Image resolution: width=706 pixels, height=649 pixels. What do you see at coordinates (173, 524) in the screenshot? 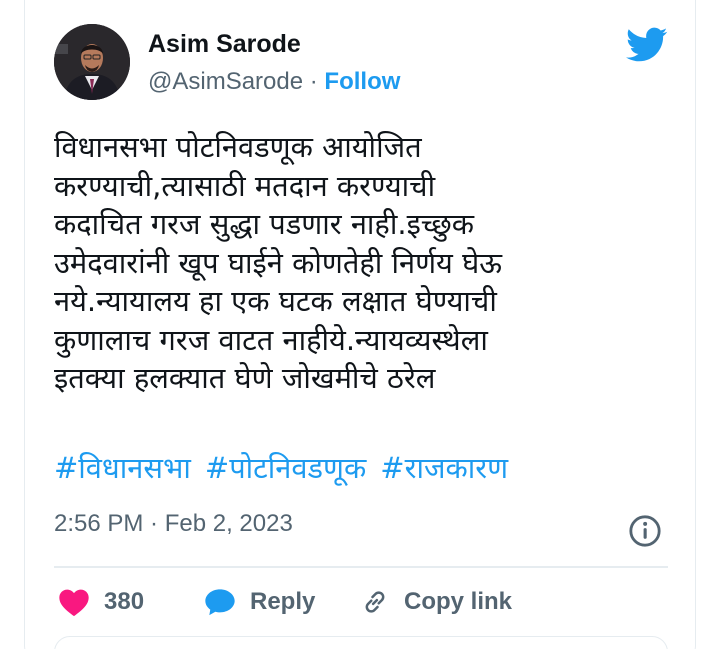
I see `tweet-timestamp: 2:56 PM · Feb 2, 2023` at bounding box center [173, 524].